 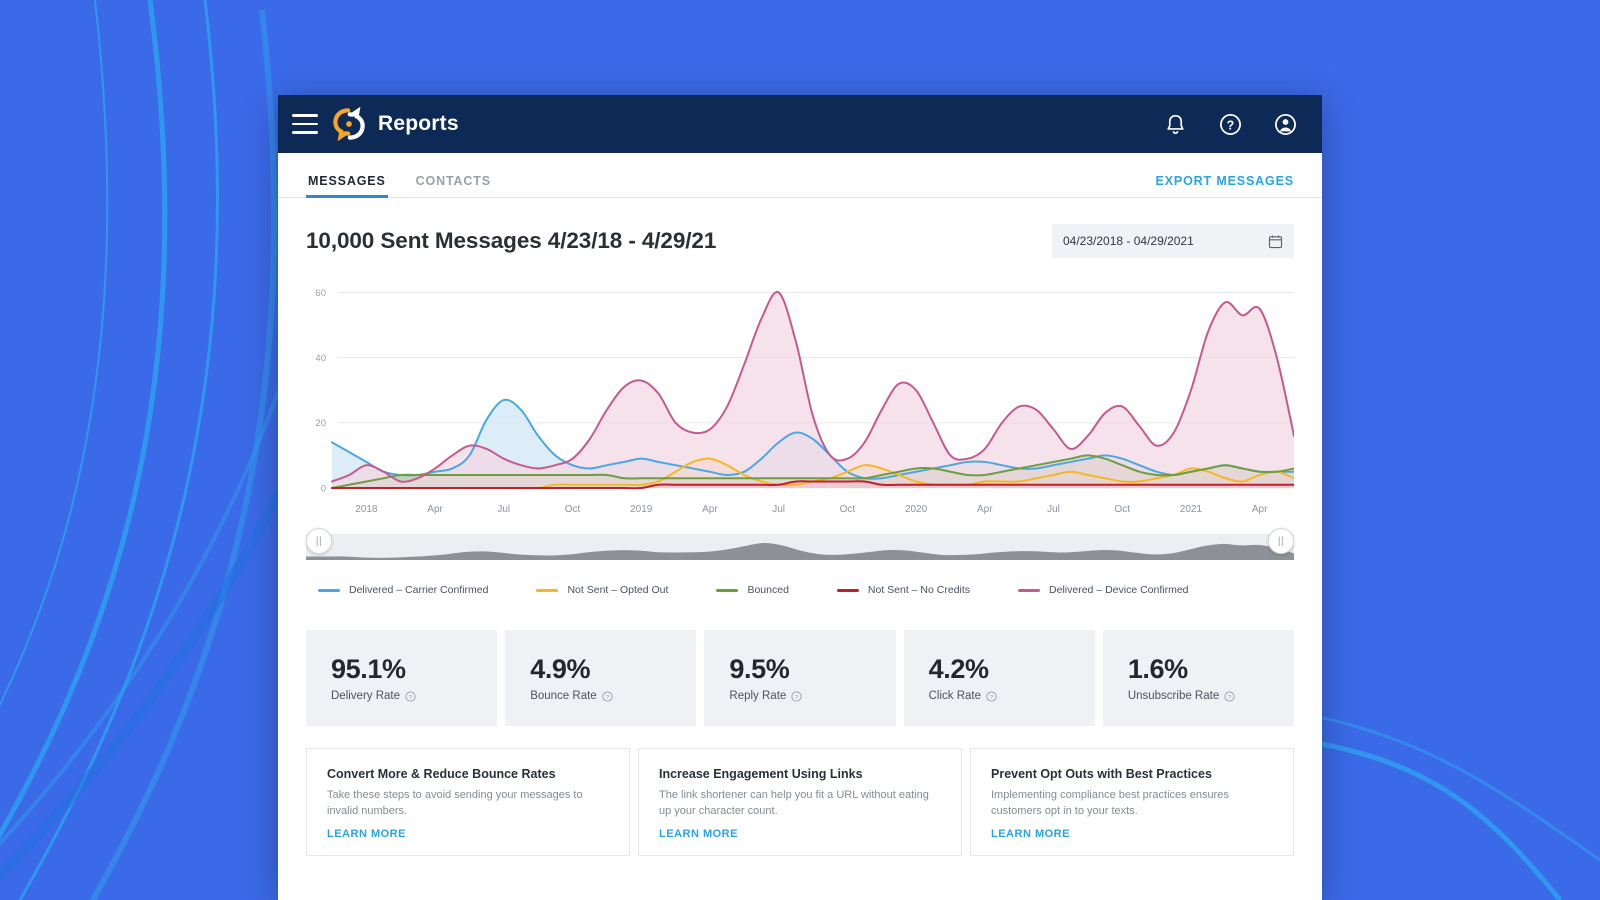 I want to click on tab-contacts: CONTACTS, so click(x=453, y=185).